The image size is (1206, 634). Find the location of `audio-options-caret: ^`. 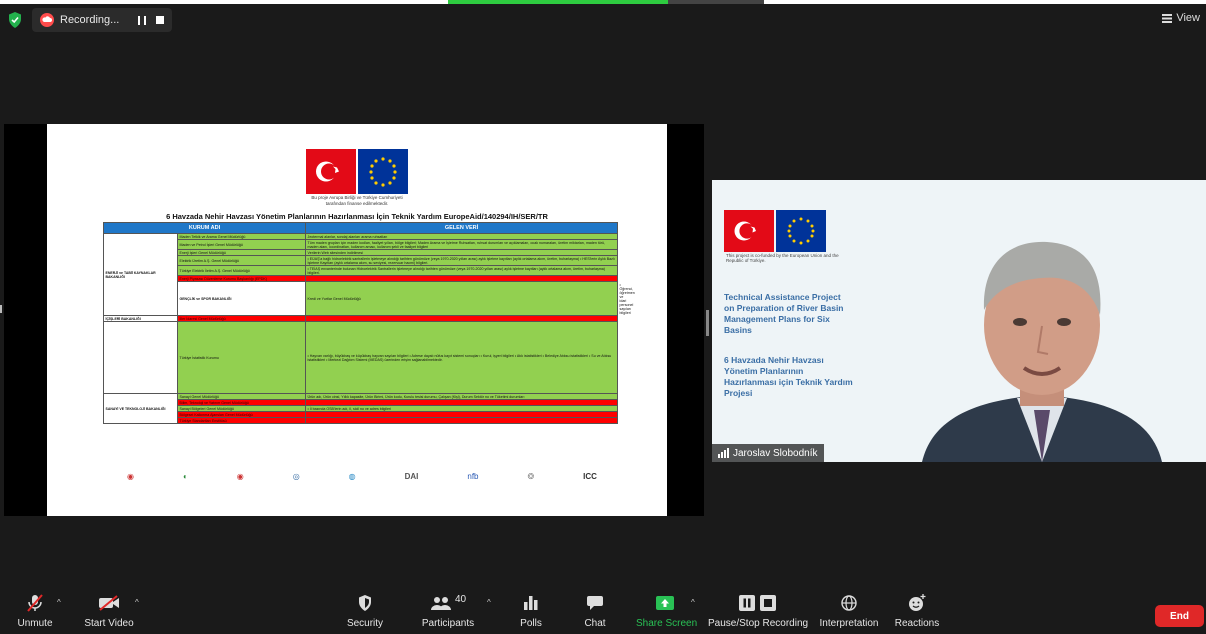

audio-options-caret: ^ is located at coordinates (59, 602).